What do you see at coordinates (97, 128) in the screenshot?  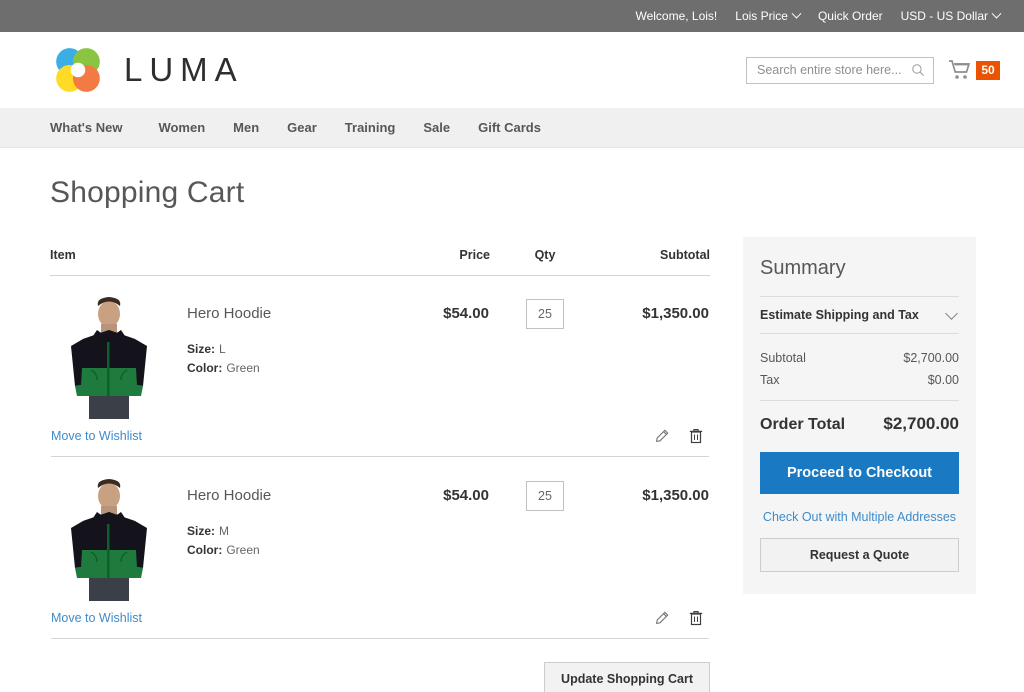 I see `nav-item-whats-new: What's New` at bounding box center [97, 128].